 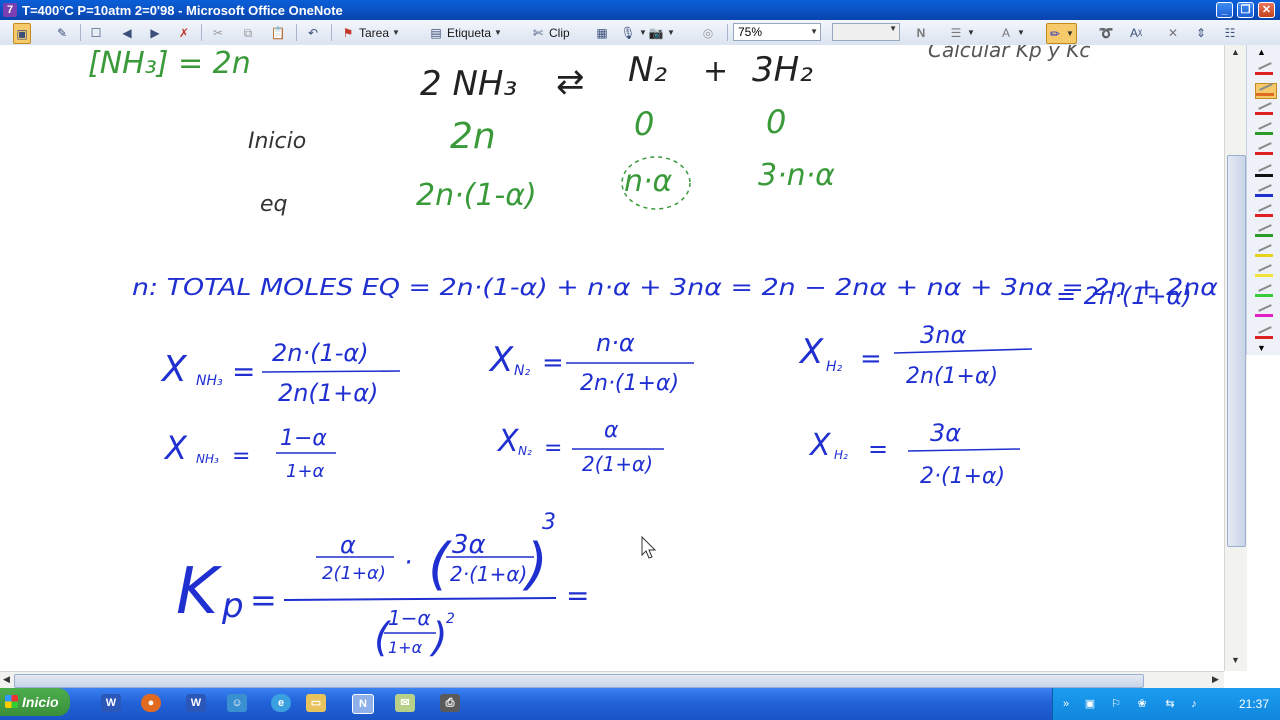 I want to click on copy-button: ⧉, so click(x=248, y=32).